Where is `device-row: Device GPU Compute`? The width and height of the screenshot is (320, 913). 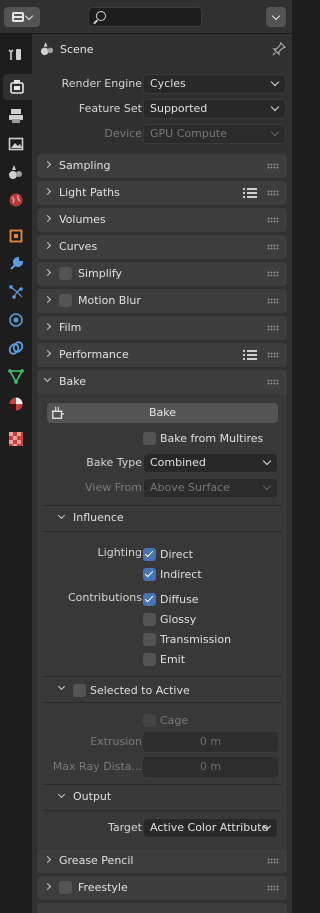
device-row: Device GPU Compute is located at coordinates (162, 134).